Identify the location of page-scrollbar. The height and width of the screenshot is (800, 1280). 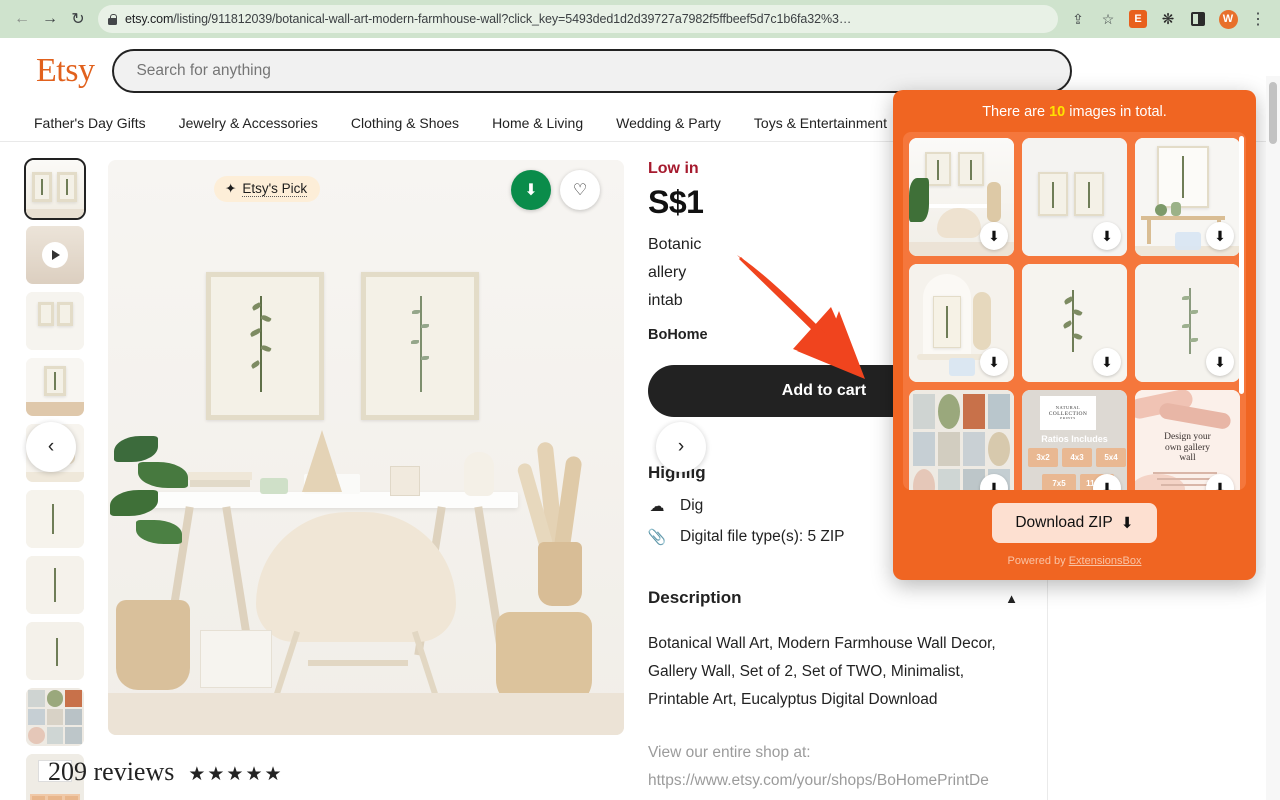
(1273, 438).